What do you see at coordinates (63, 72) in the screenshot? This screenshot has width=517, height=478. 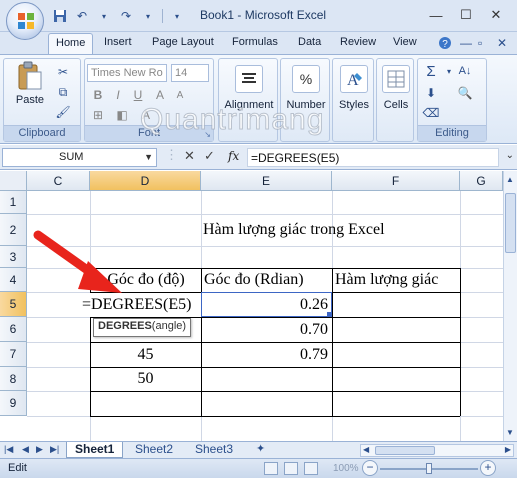 I see `cut-icon: ✂` at bounding box center [63, 72].